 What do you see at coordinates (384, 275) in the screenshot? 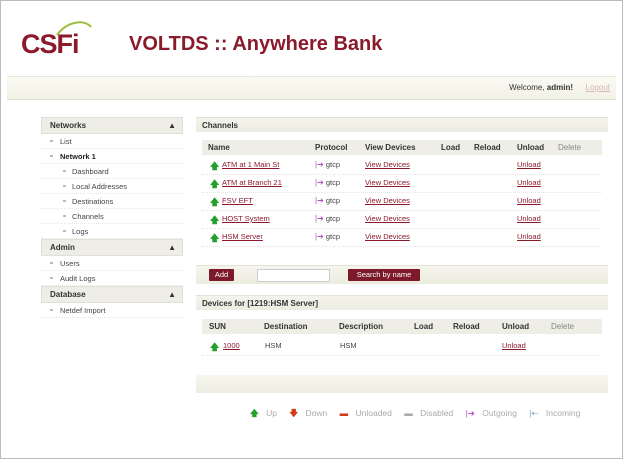
I see `search-by-name-button: Search by name` at bounding box center [384, 275].